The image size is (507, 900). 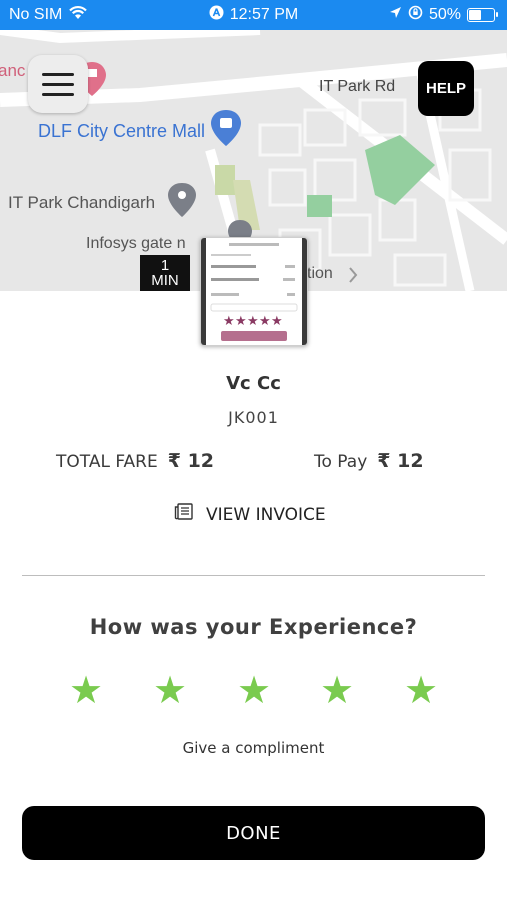 What do you see at coordinates (216, 15) in the screenshot?
I see `alarm-icon` at bounding box center [216, 15].